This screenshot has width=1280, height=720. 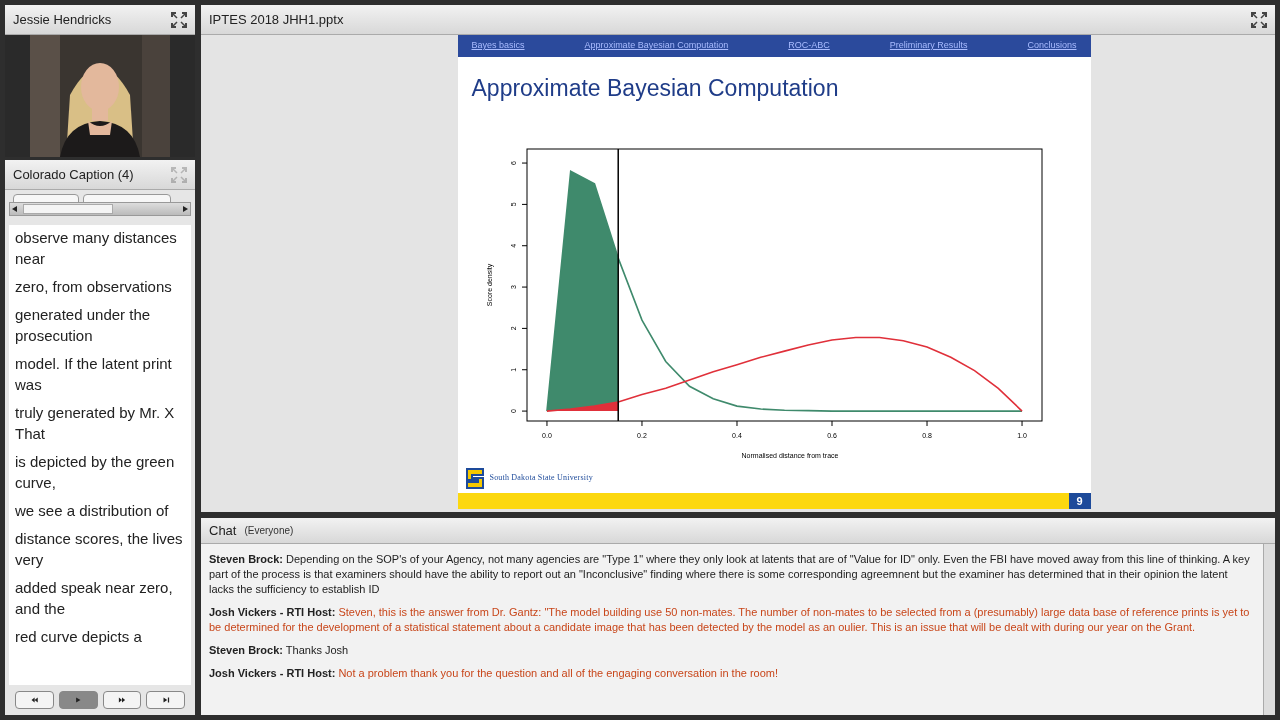 I want to click on caption-line: red curve depicts a, so click(x=79, y=637).